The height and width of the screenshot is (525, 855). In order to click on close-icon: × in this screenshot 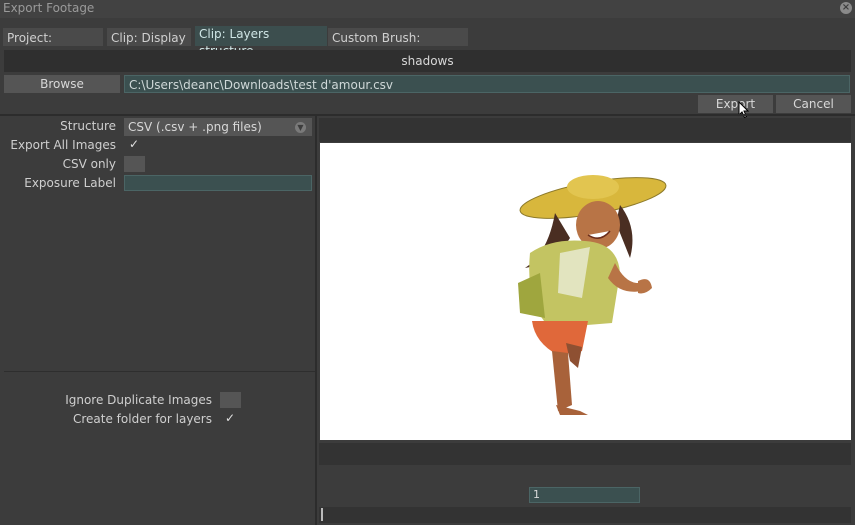, I will do `click(846, 8)`.